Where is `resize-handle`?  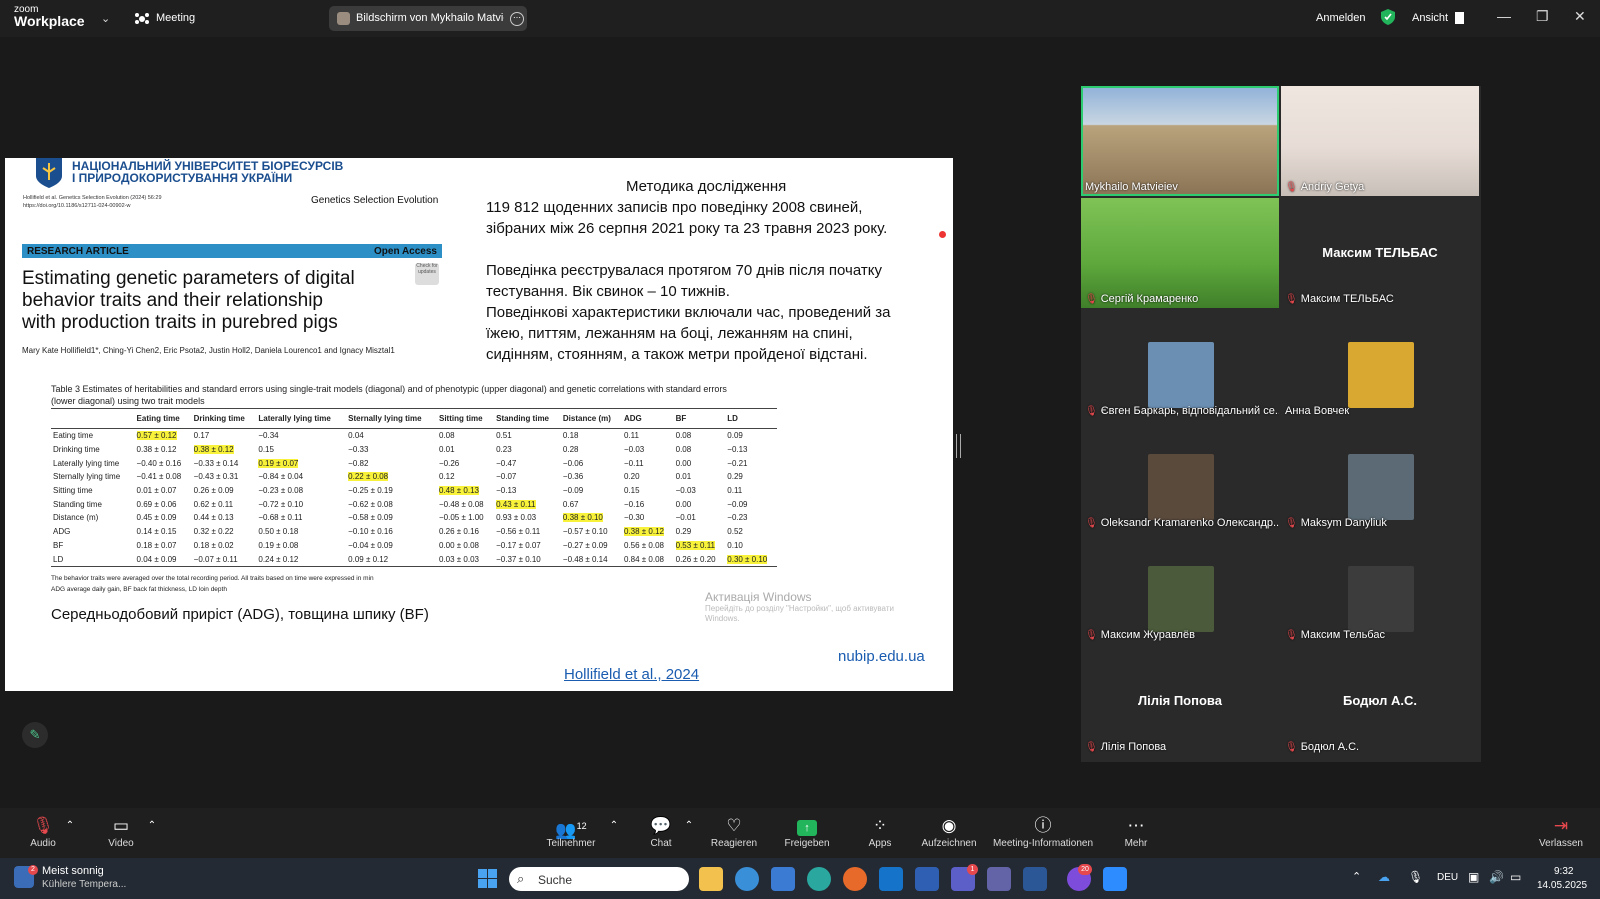
resize-handle is located at coordinates (958, 446).